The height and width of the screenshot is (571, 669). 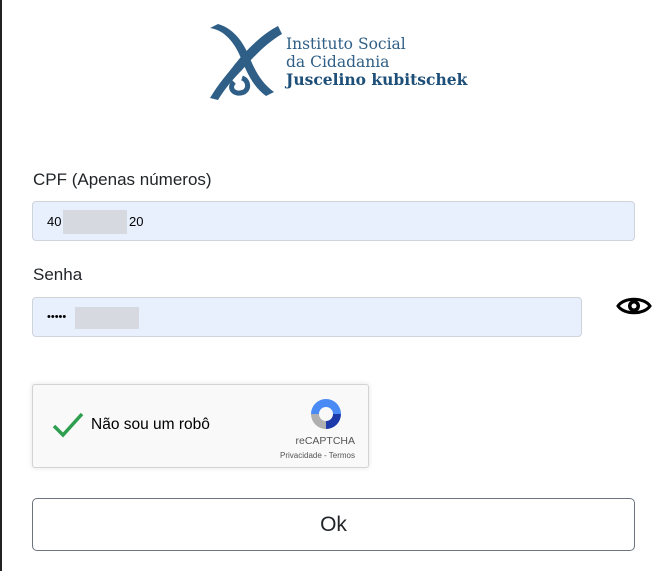 I want to click on ribbon-logo-icon, so click(x=246, y=62).